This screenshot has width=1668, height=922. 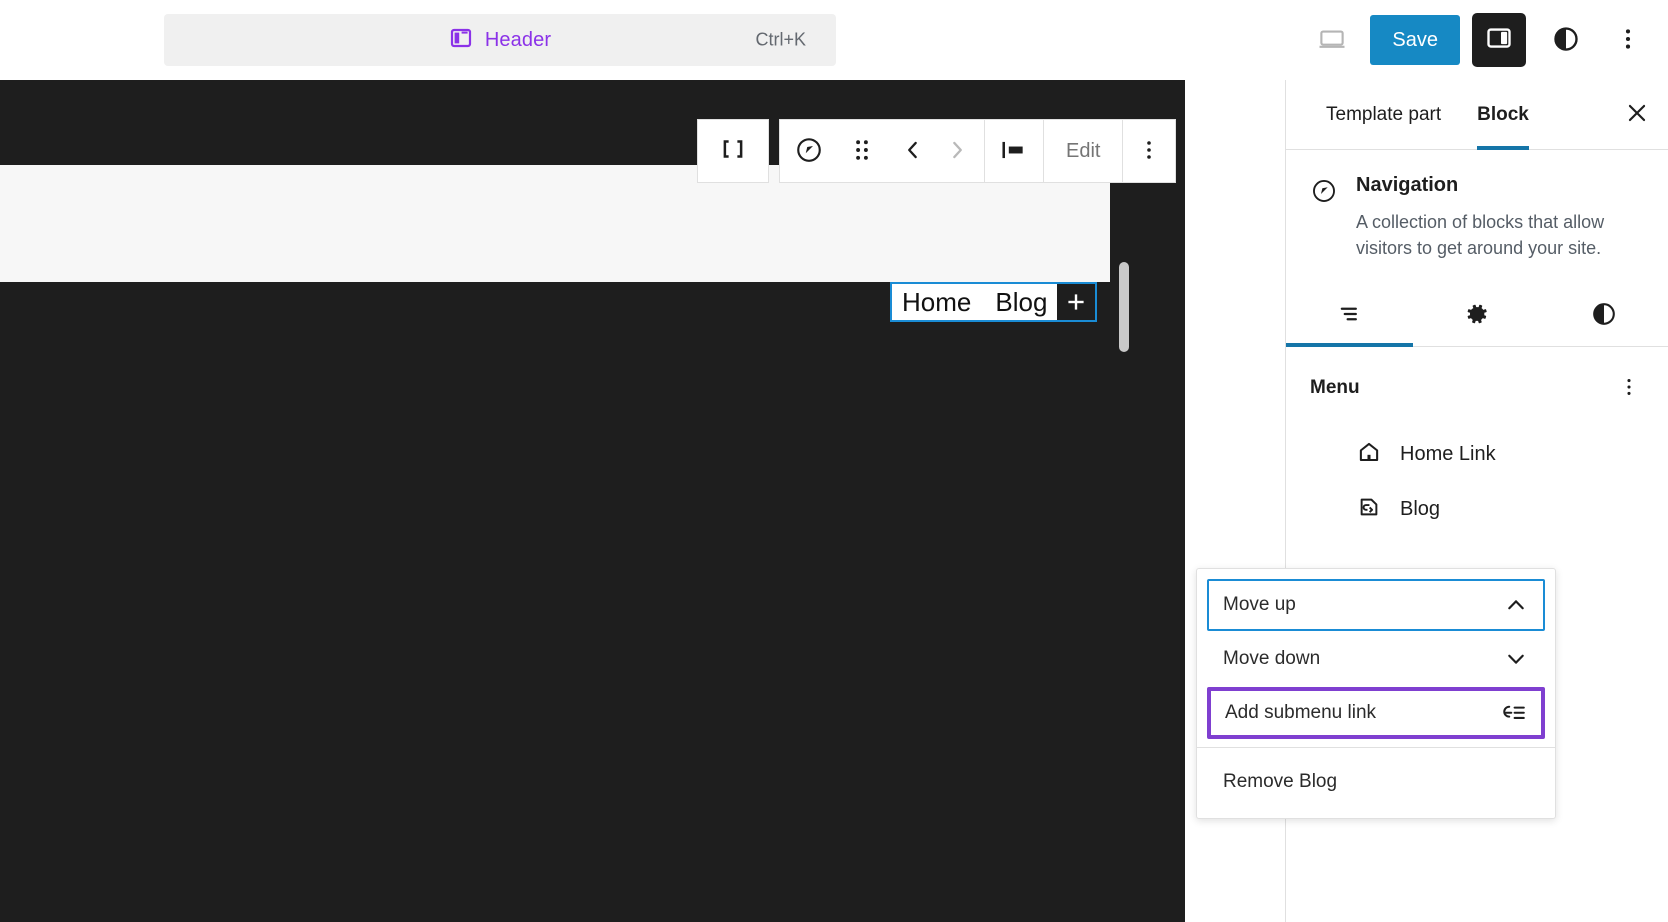 I want to click on select-parent-button, so click(x=733, y=151).